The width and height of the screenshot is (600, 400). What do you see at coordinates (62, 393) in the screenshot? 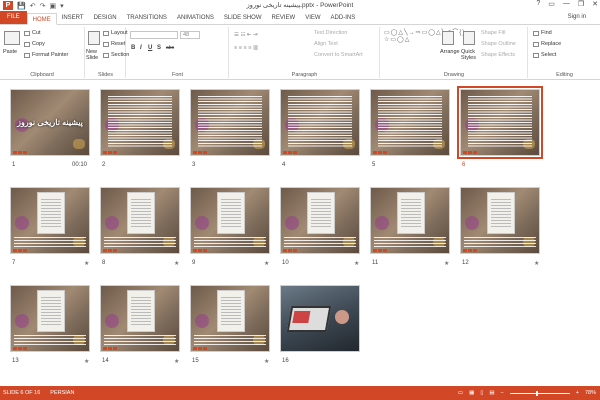
I see `language-indicator: PERSIAN` at bounding box center [62, 393].